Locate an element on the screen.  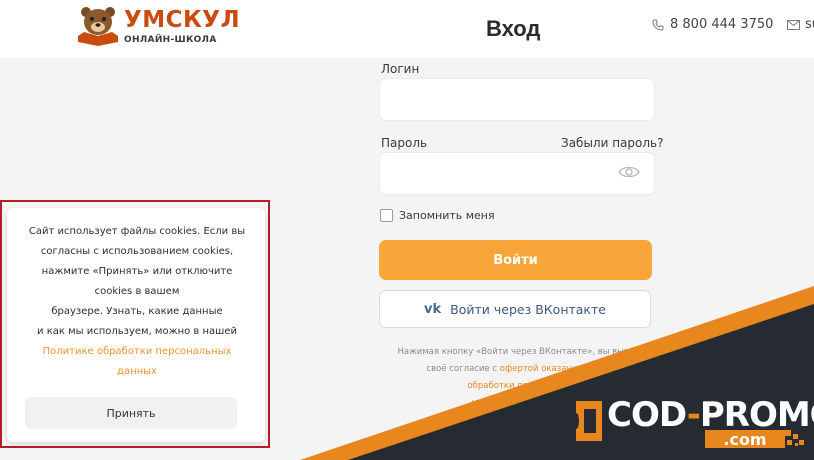
consent-line: обработки персональ is located at coordinates (516, 386).